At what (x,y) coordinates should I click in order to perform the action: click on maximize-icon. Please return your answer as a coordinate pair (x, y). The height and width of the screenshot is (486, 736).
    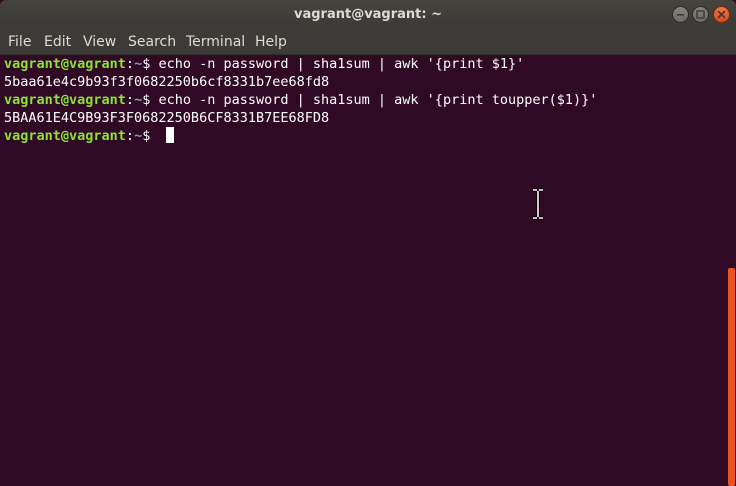
    Looking at the image, I should click on (700, 14).